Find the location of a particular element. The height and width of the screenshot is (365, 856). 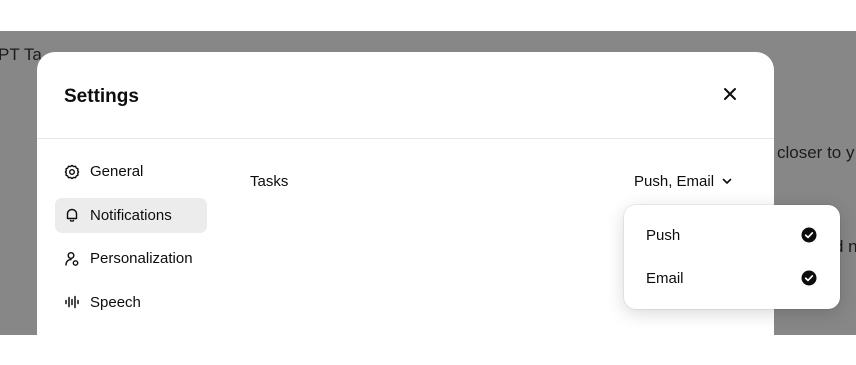

sidebar-item-speech: Speech is located at coordinates (131, 302).